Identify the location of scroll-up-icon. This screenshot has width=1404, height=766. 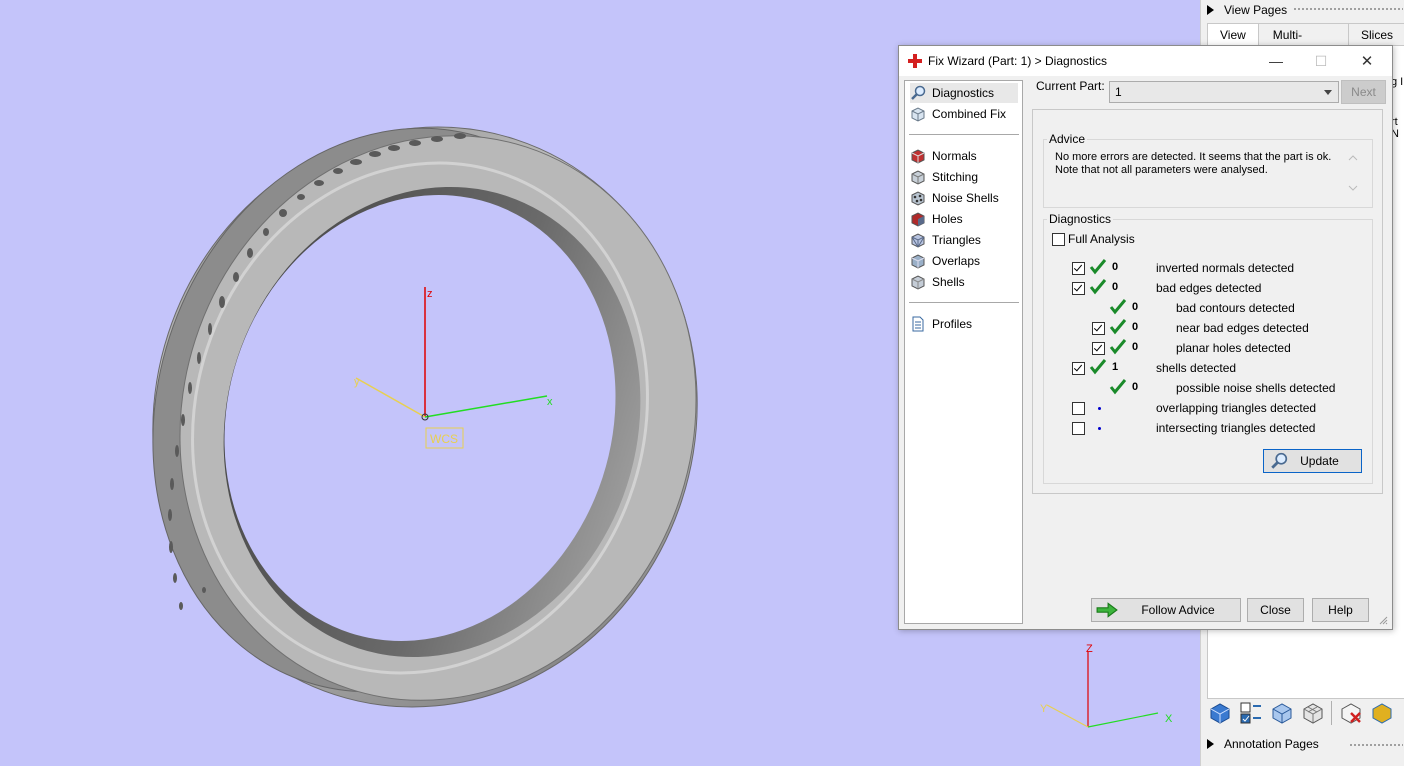
(1353, 158).